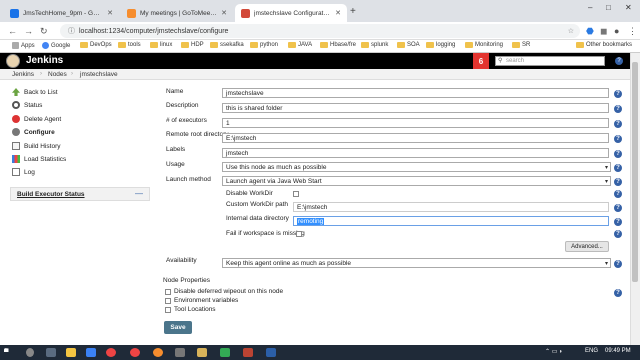  What do you see at coordinates (168, 292) in the screenshot?
I see `disable-wipeout-checkbox` at bounding box center [168, 292].